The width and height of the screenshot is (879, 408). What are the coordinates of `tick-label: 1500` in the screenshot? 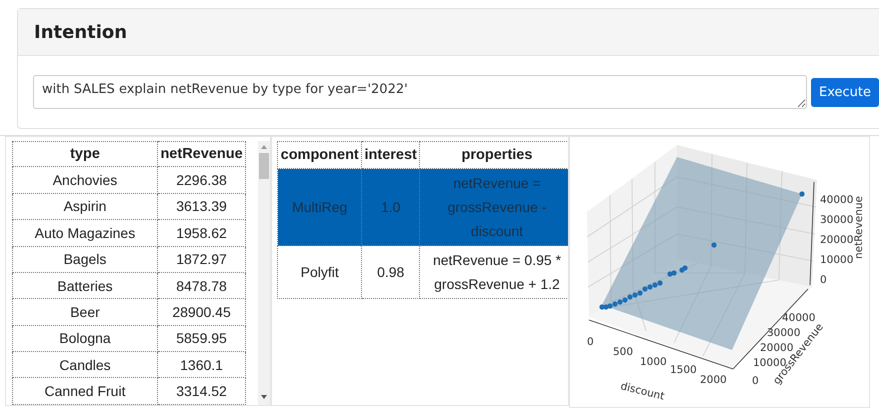 It's located at (683, 370).